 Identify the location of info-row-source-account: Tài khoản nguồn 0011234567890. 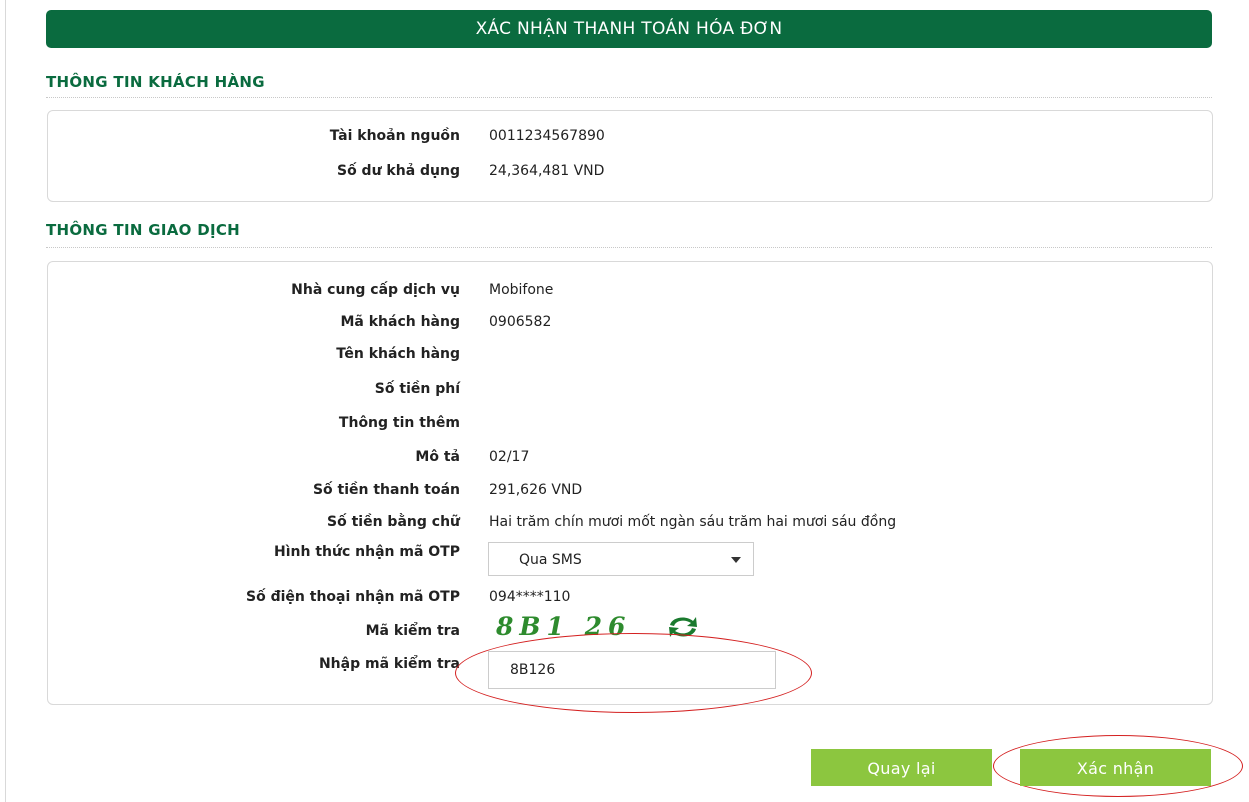
(630, 136).